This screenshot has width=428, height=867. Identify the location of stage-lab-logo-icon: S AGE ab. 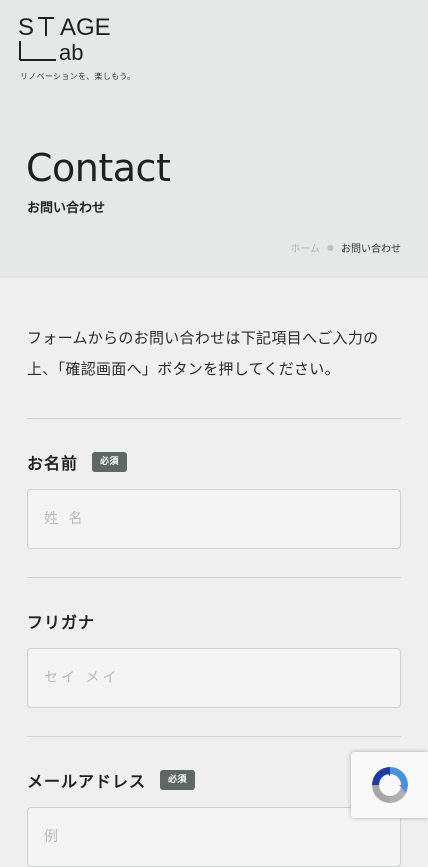
(64, 39).